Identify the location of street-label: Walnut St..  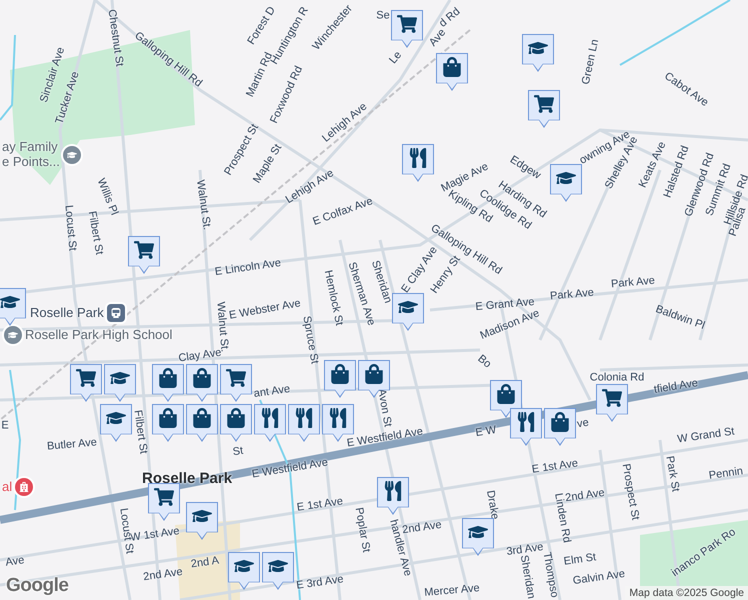
(203, 205).